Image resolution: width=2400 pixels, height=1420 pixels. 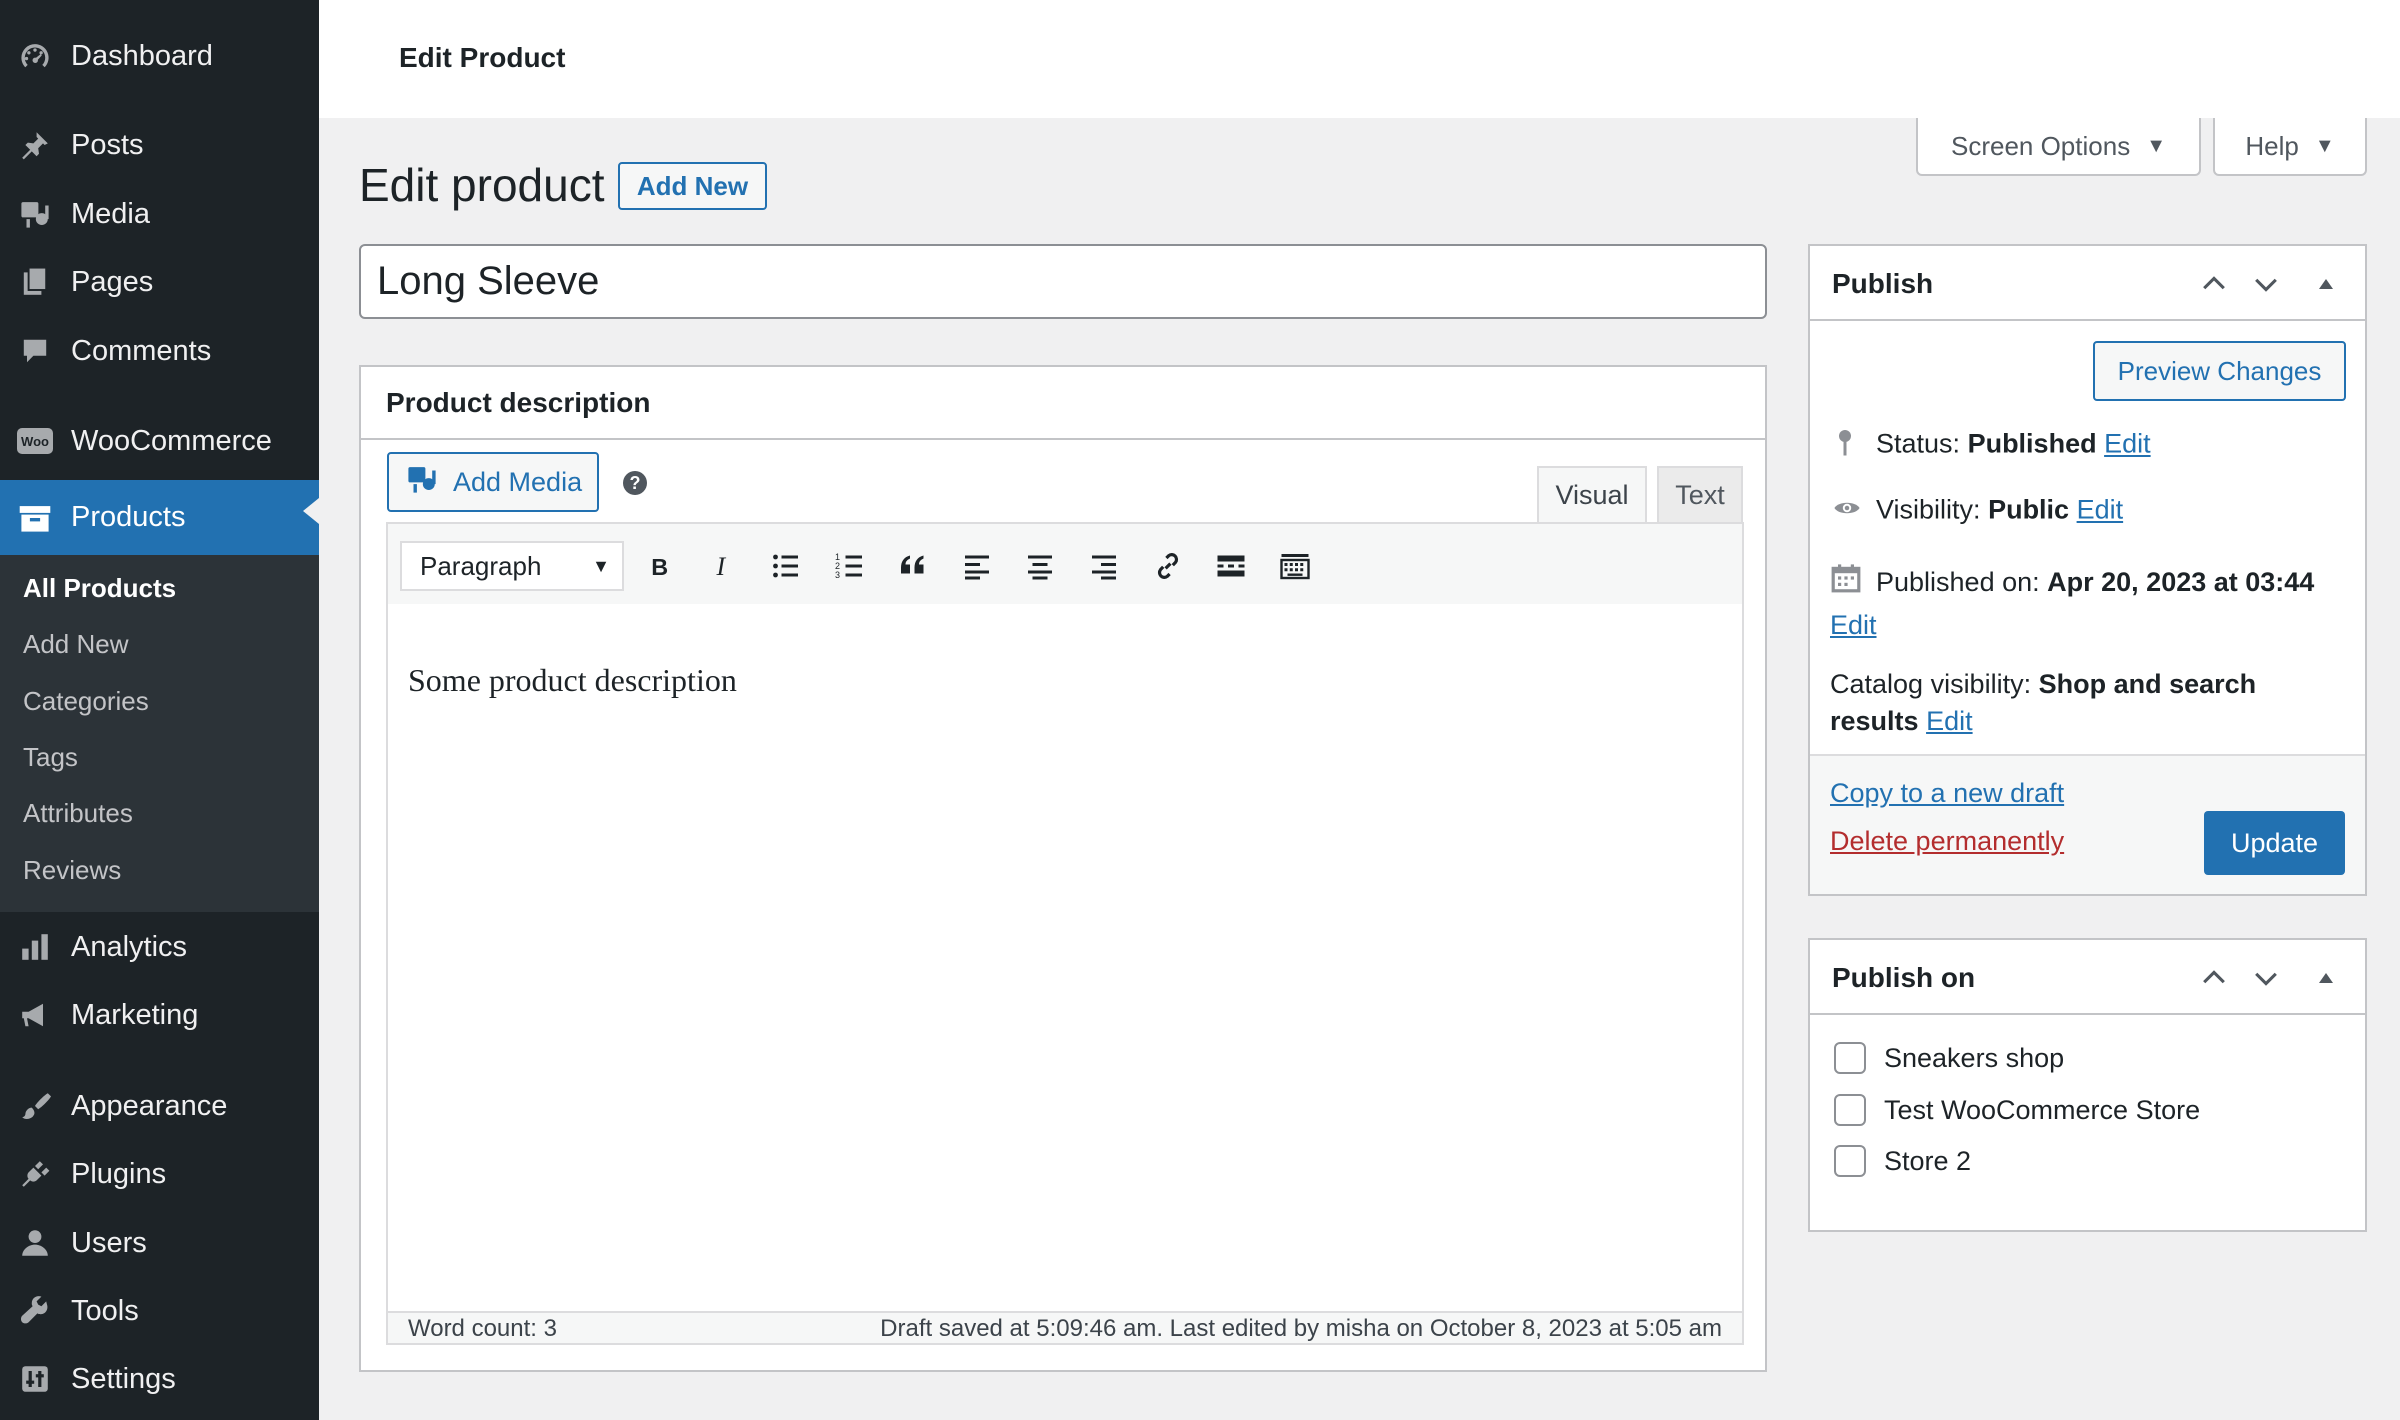 What do you see at coordinates (1040, 566) in the screenshot?
I see `align-center-icon` at bounding box center [1040, 566].